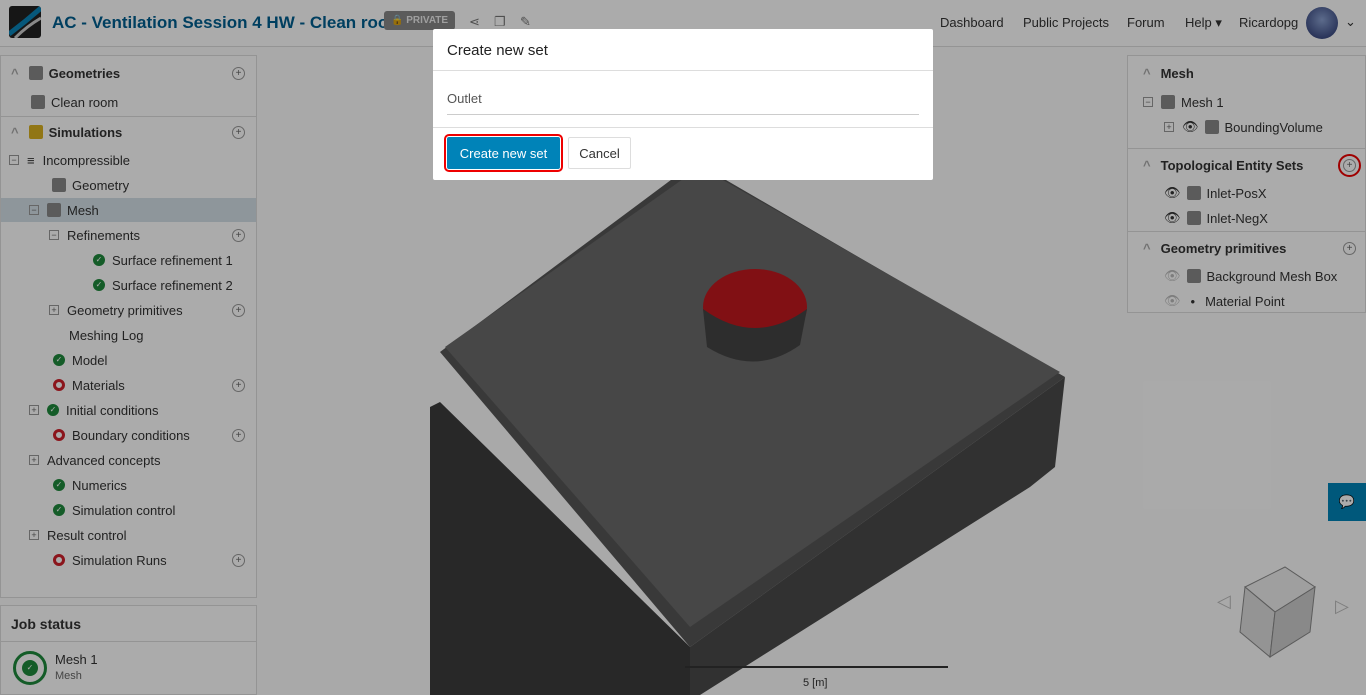 Image resolution: width=1366 pixels, height=698 pixels. What do you see at coordinates (599, 153) in the screenshot?
I see `cancel-button: Cancel` at bounding box center [599, 153].